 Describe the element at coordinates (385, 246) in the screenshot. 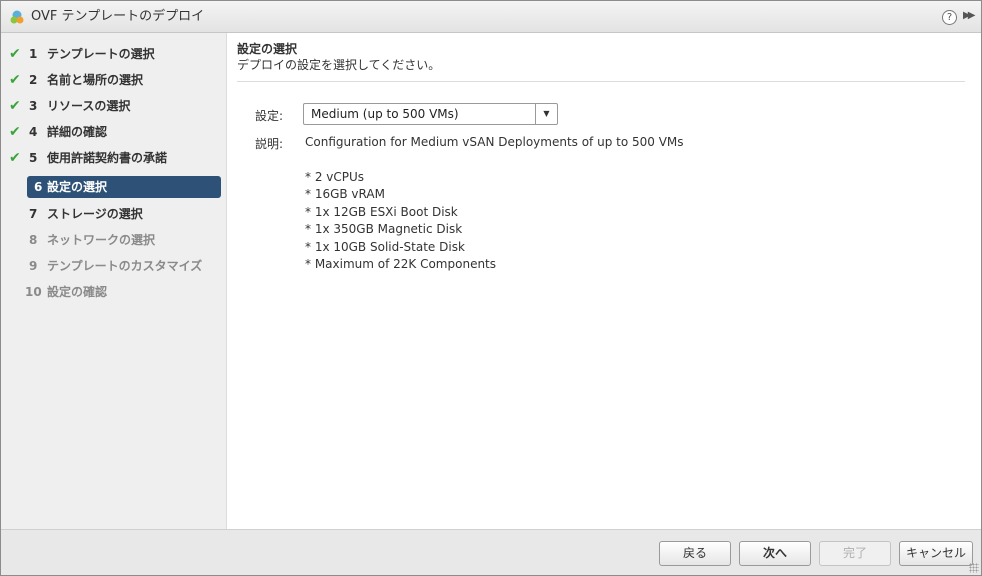

I see `description-item: * 1x 10GB Solid-State Disk` at that location.